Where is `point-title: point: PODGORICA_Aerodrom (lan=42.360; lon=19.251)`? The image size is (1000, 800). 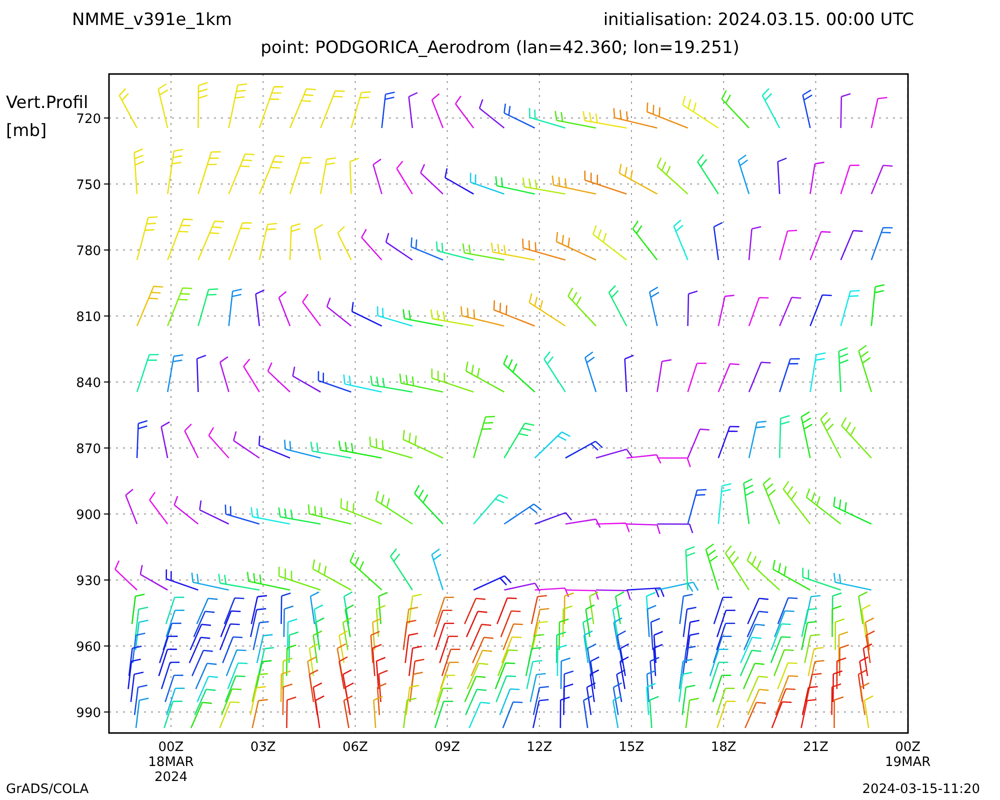 point-title: point: PODGORICA_Aerodrom (lan=42.360; lon=19.251) is located at coordinates (500, 48).